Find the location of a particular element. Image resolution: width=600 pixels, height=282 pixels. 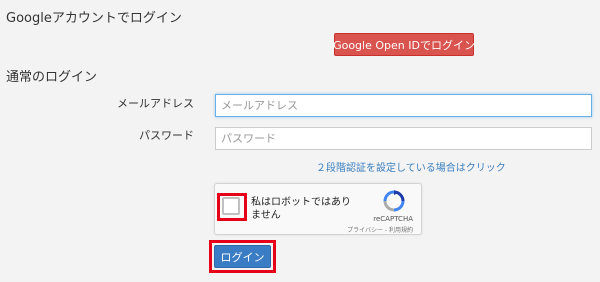

recaptcha-widget: 私はロボットではありません reCAPTCHA プライバシー - 利用規約 is located at coordinates (318, 209).